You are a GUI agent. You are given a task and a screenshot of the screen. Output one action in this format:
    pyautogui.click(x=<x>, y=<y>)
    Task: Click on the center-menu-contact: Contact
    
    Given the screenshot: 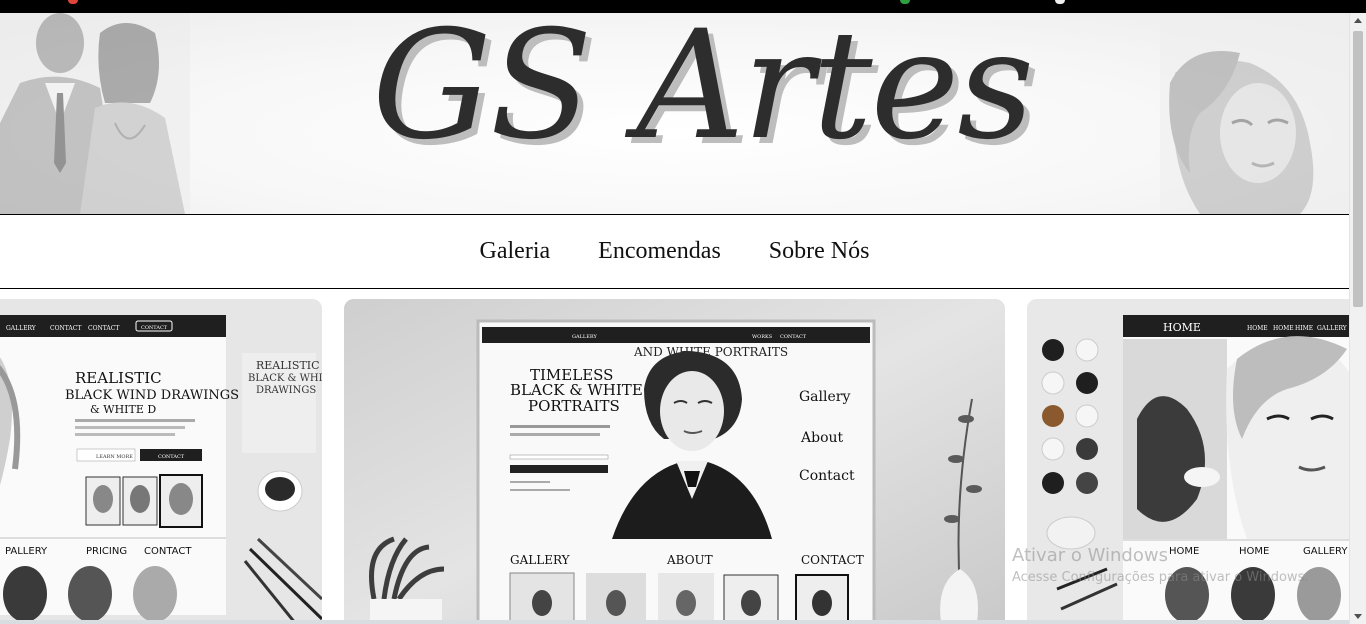 What is the action you would take?
    pyautogui.click(x=827, y=476)
    